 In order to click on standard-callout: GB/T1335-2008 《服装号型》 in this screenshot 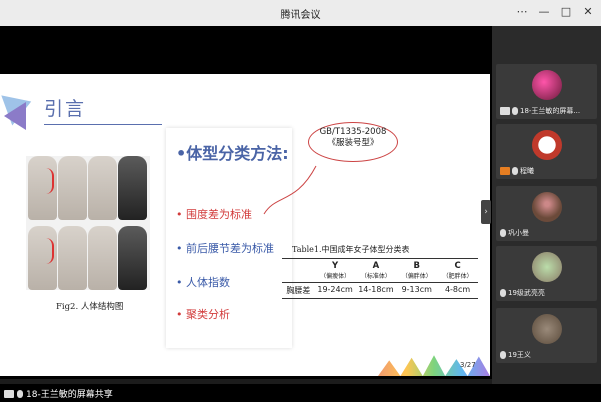, I will do `click(353, 142)`.